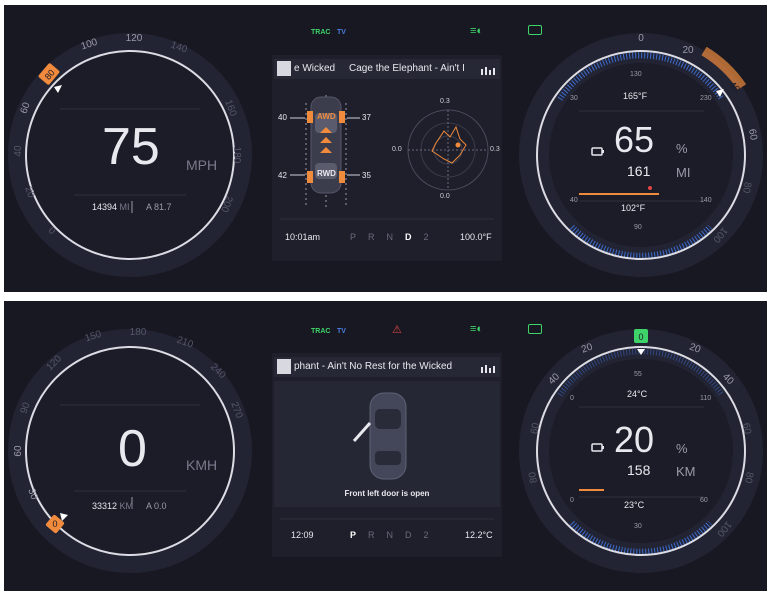 The height and width of the screenshot is (595, 770). I want to click on odometer-value: 14394, so click(105, 207).